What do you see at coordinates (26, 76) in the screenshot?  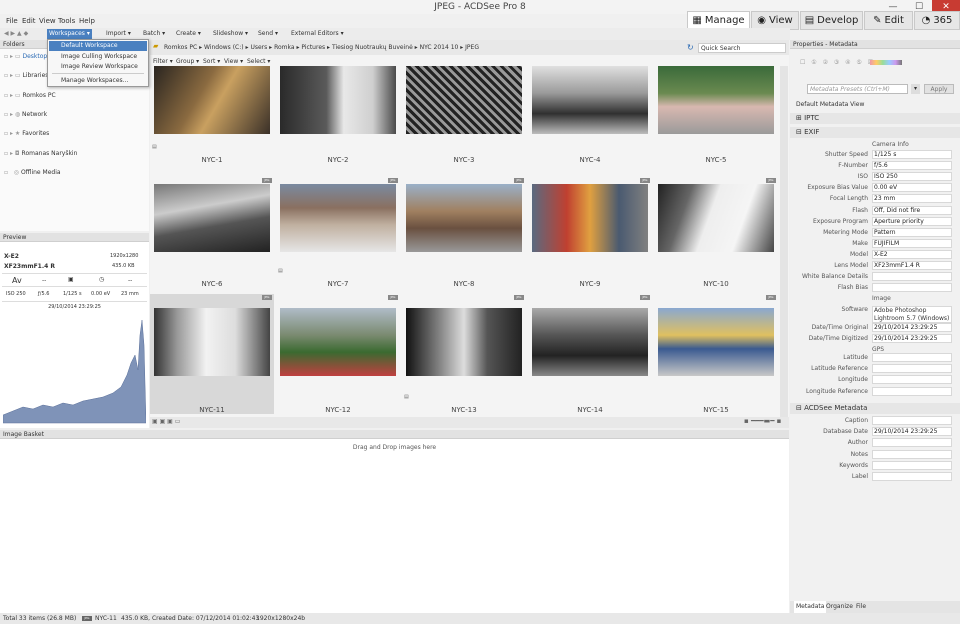 I see `folder-item-libraries: ▫ ▸ ▭ Libraries` at bounding box center [26, 76].